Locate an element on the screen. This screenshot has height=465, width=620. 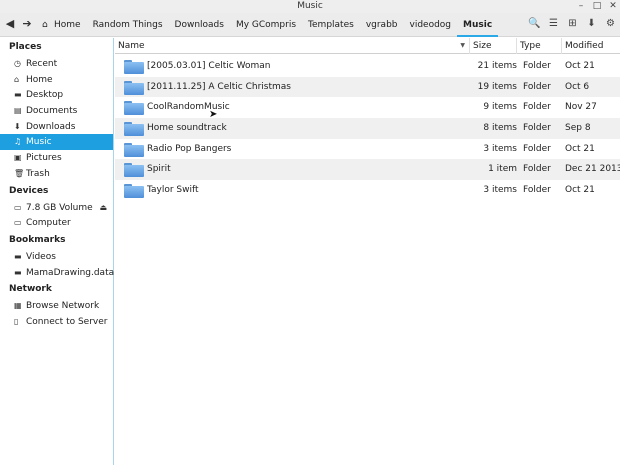
sidebar-item-videos: ▬ Videos is located at coordinates (56, 257).